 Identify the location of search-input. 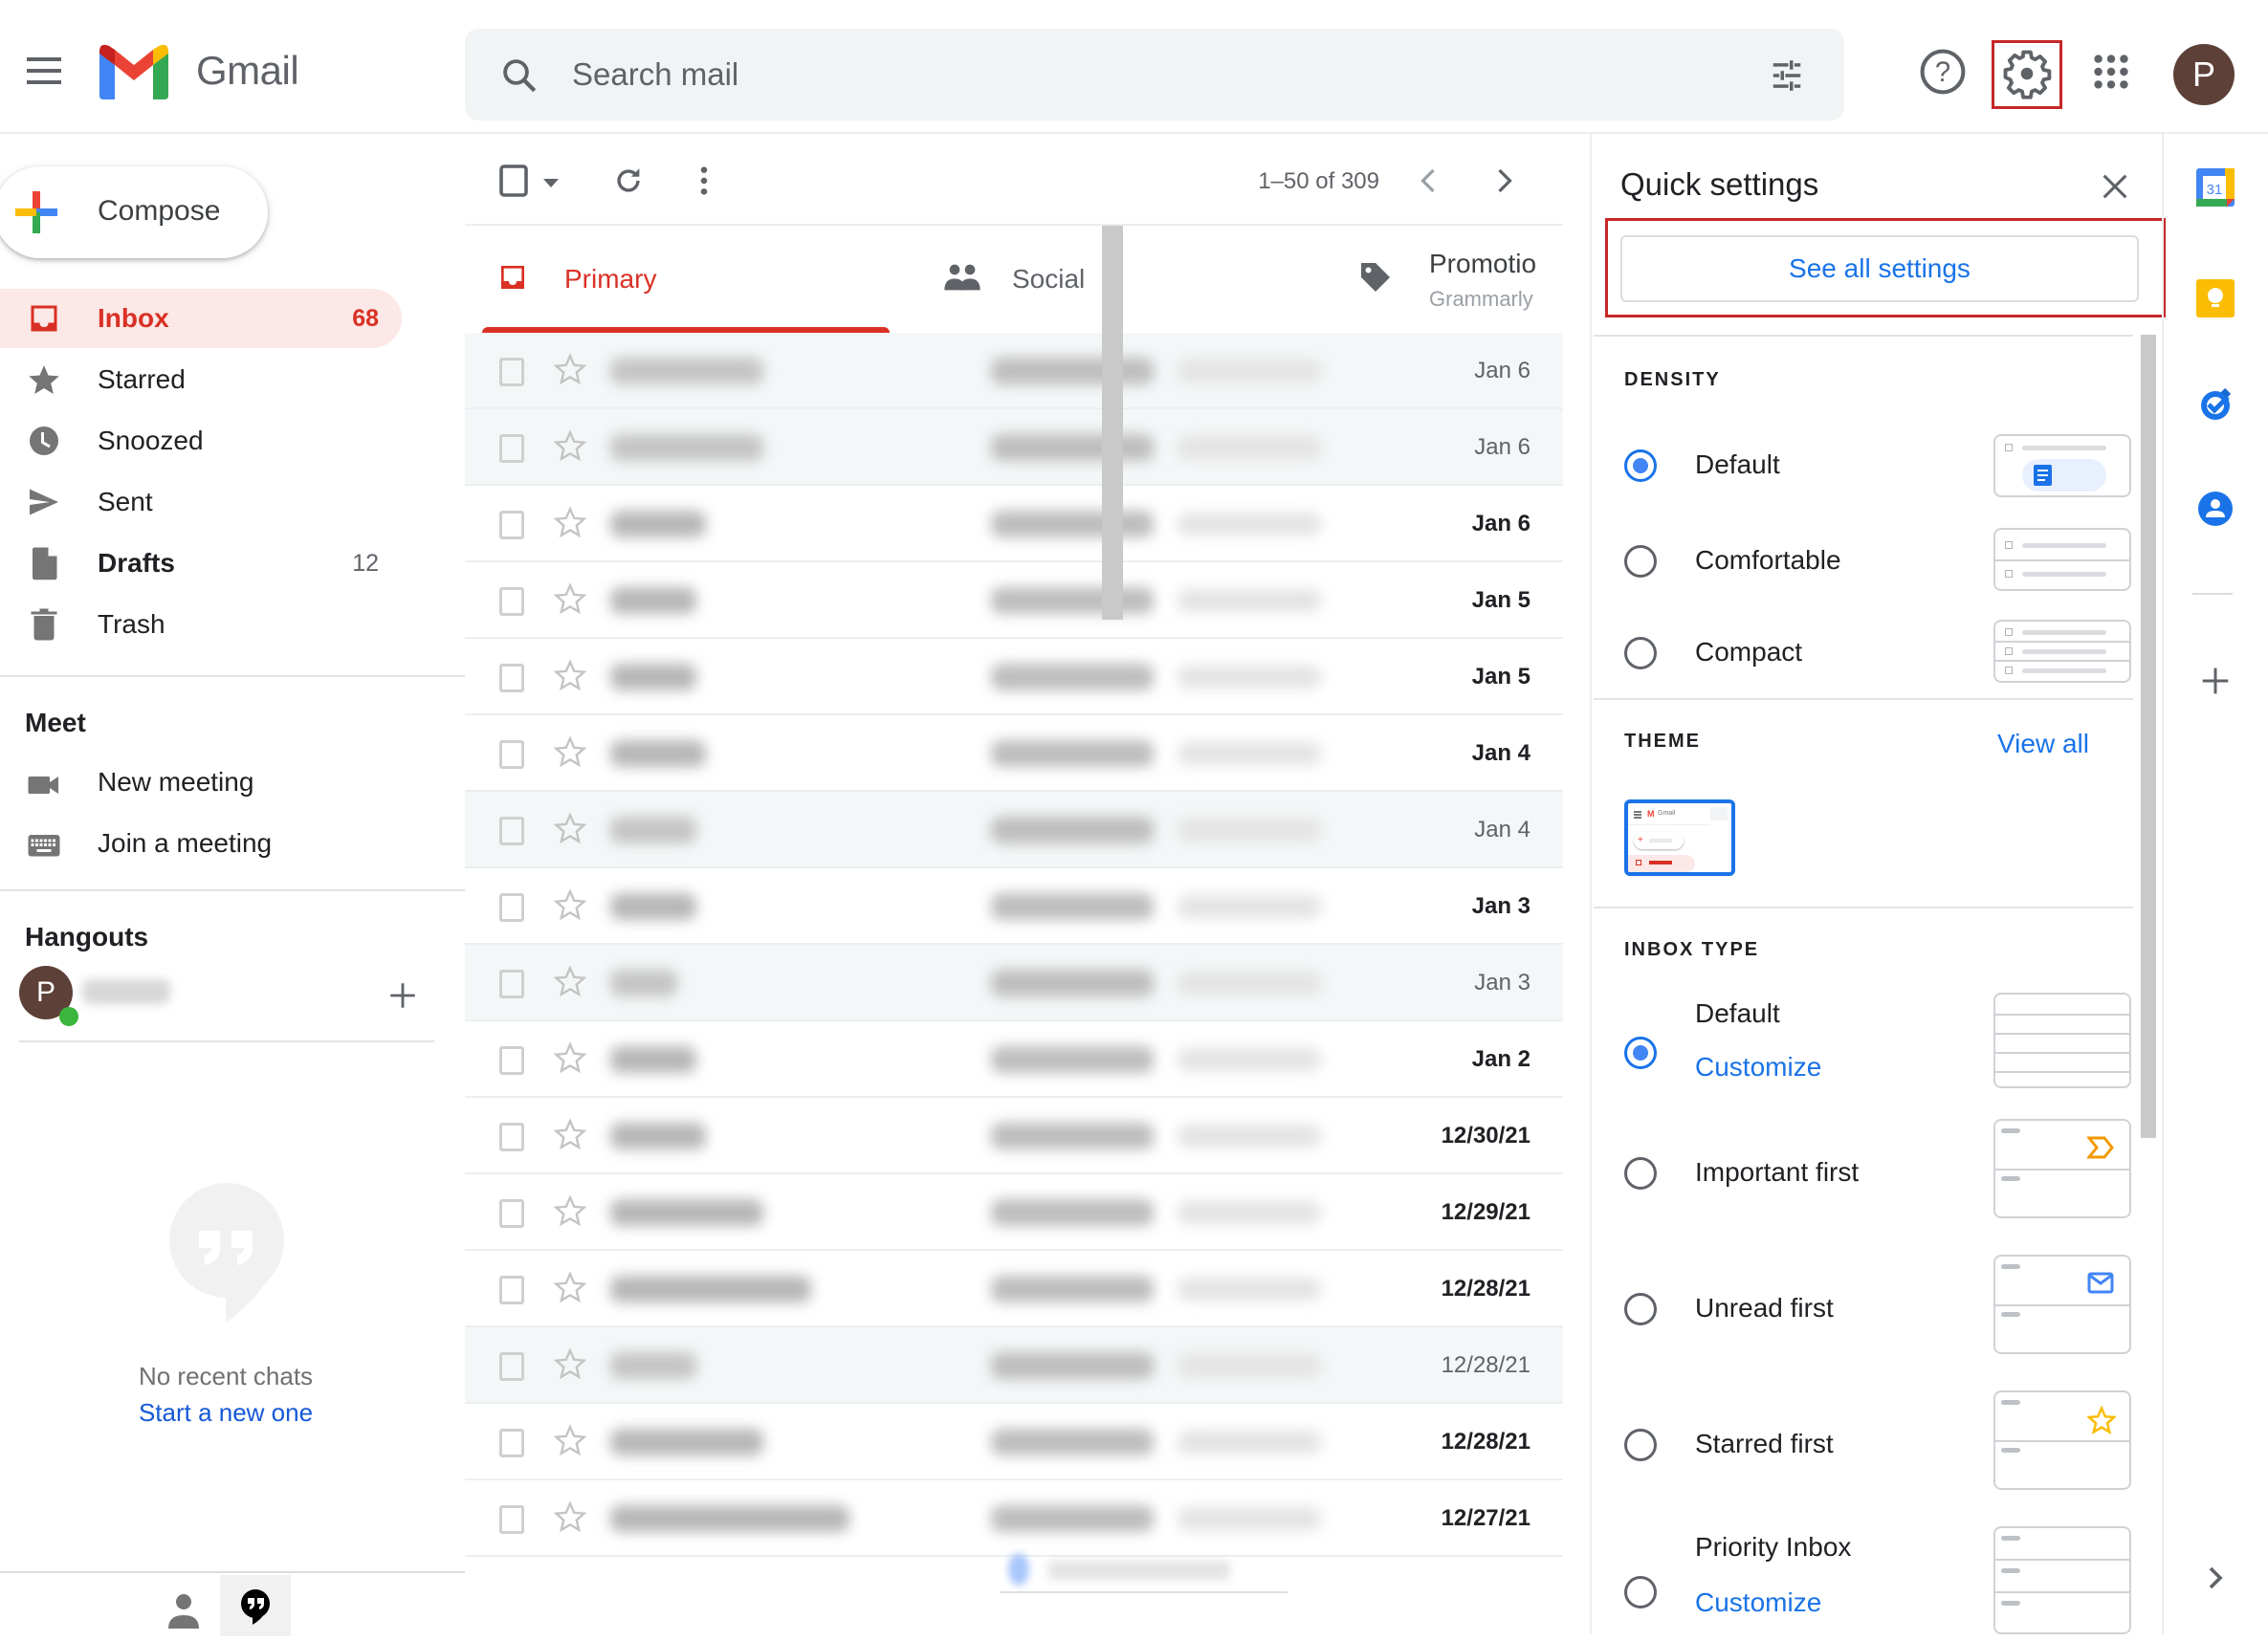
(1098, 74).